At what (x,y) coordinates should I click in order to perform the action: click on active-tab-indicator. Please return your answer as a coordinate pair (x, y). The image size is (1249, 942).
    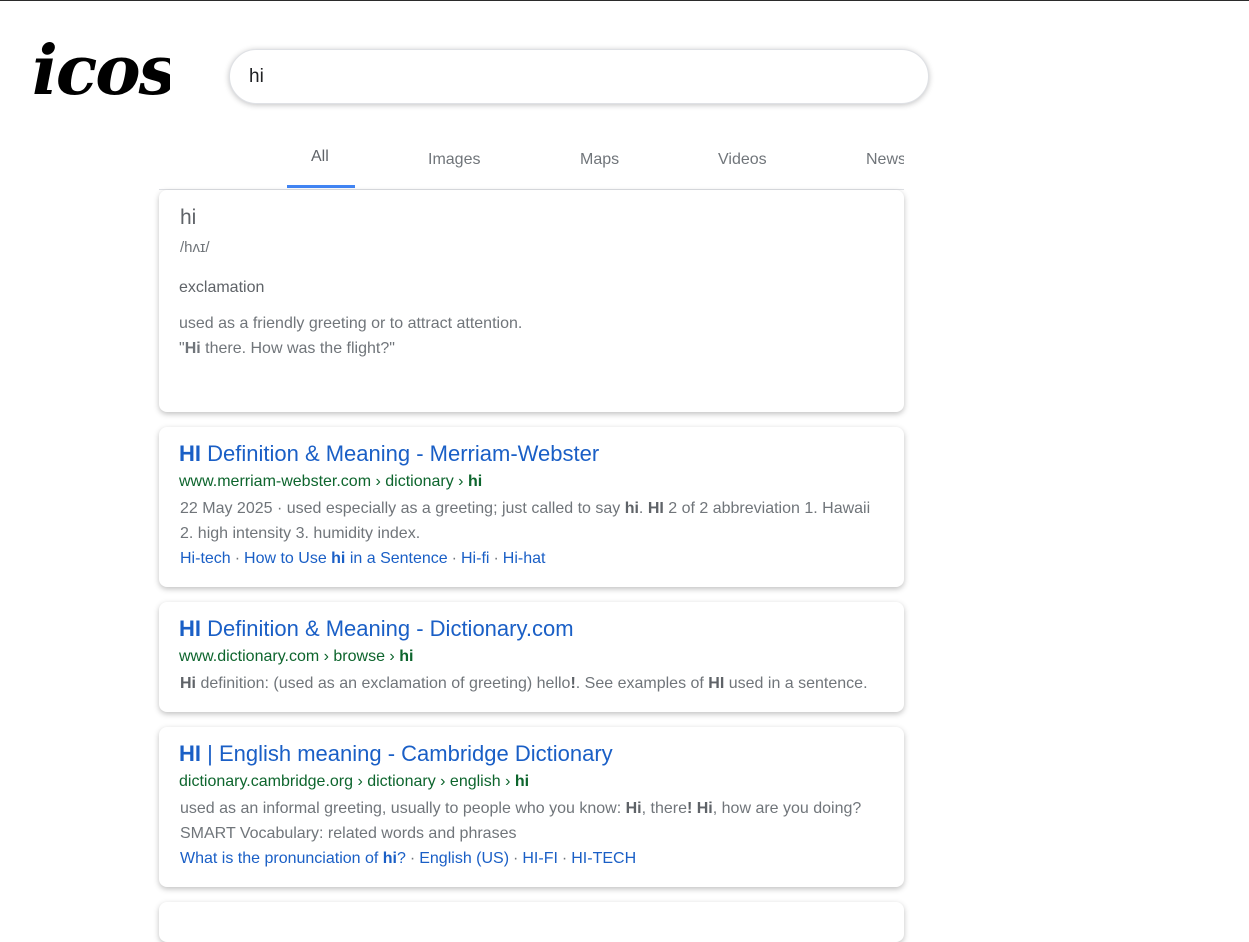
    Looking at the image, I should click on (321, 186).